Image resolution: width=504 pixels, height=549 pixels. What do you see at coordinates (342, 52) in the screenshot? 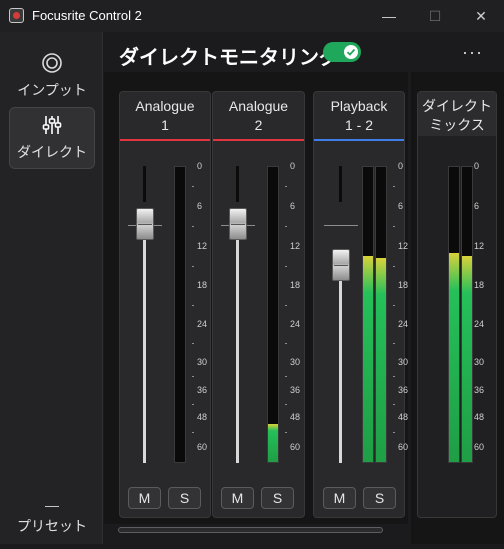
I see `direct-monitoring-toggle` at bounding box center [342, 52].